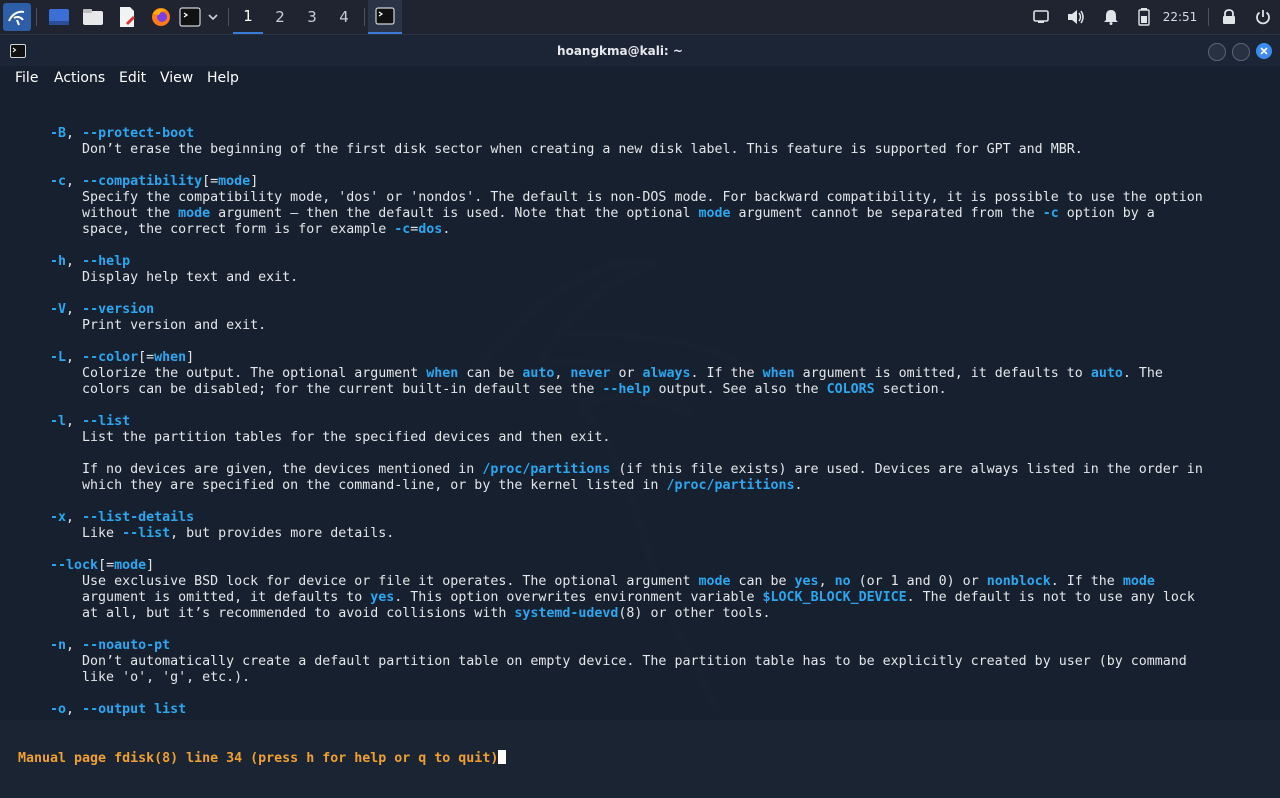  Describe the element at coordinates (620, 51) in the screenshot. I see `window-title: hoangkma@kali: ~` at that location.